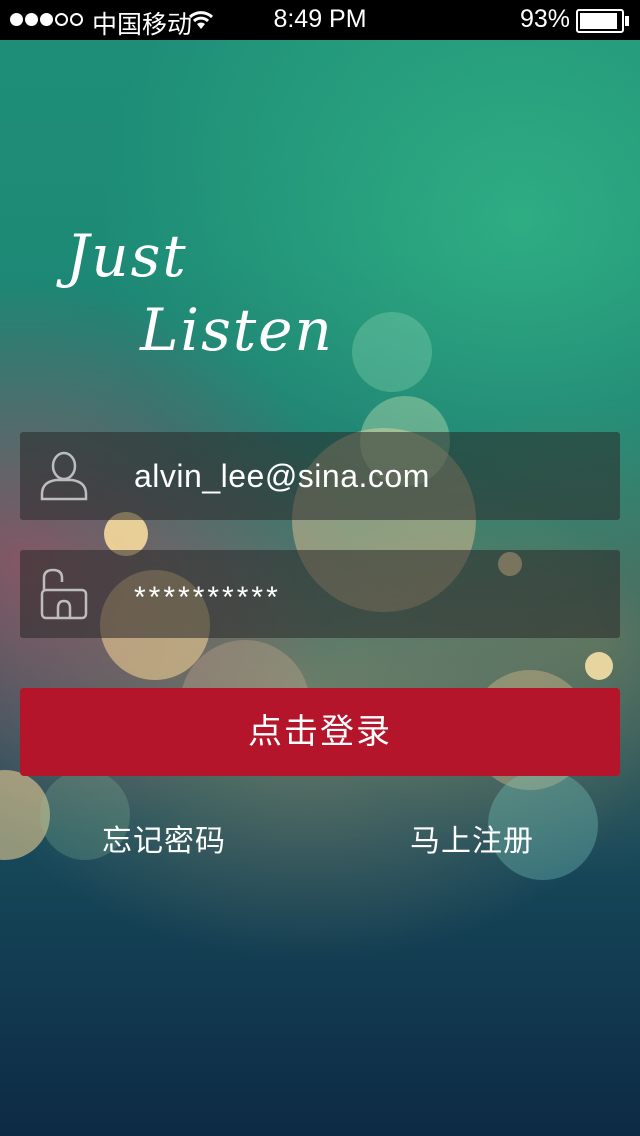  What do you see at coordinates (472, 842) in the screenshot?
I see `register-link: 马上注册` at bounding box center [472, 842].